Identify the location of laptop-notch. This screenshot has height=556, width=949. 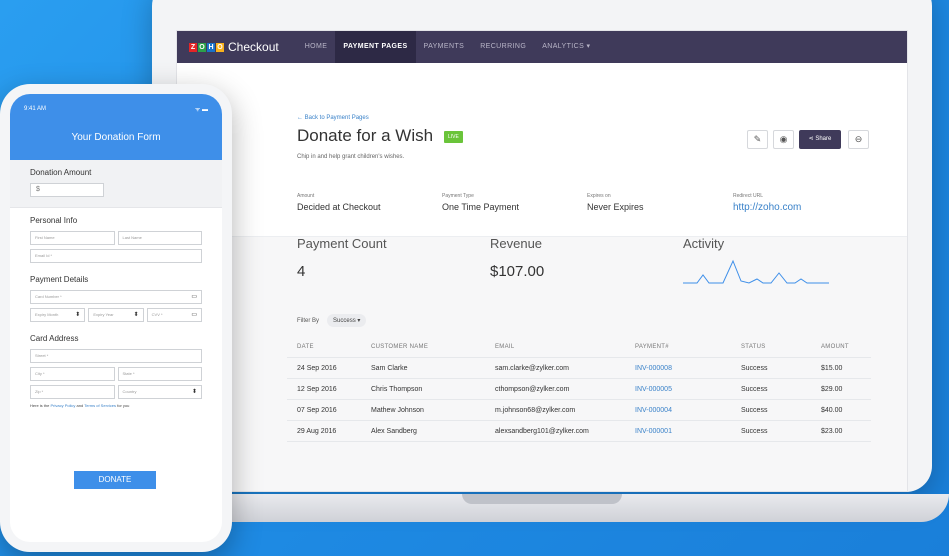
(542, 499).